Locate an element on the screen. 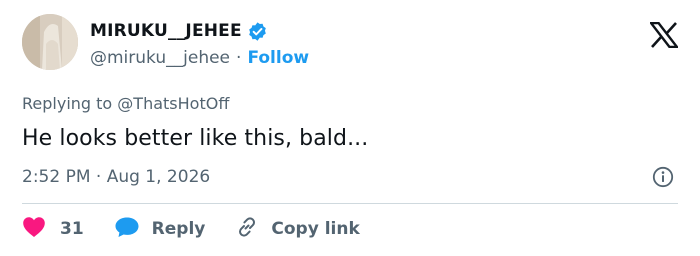 This screenshot has width=700, height=256. copy-link-button: Copy link is located at coordinates (297, 229).